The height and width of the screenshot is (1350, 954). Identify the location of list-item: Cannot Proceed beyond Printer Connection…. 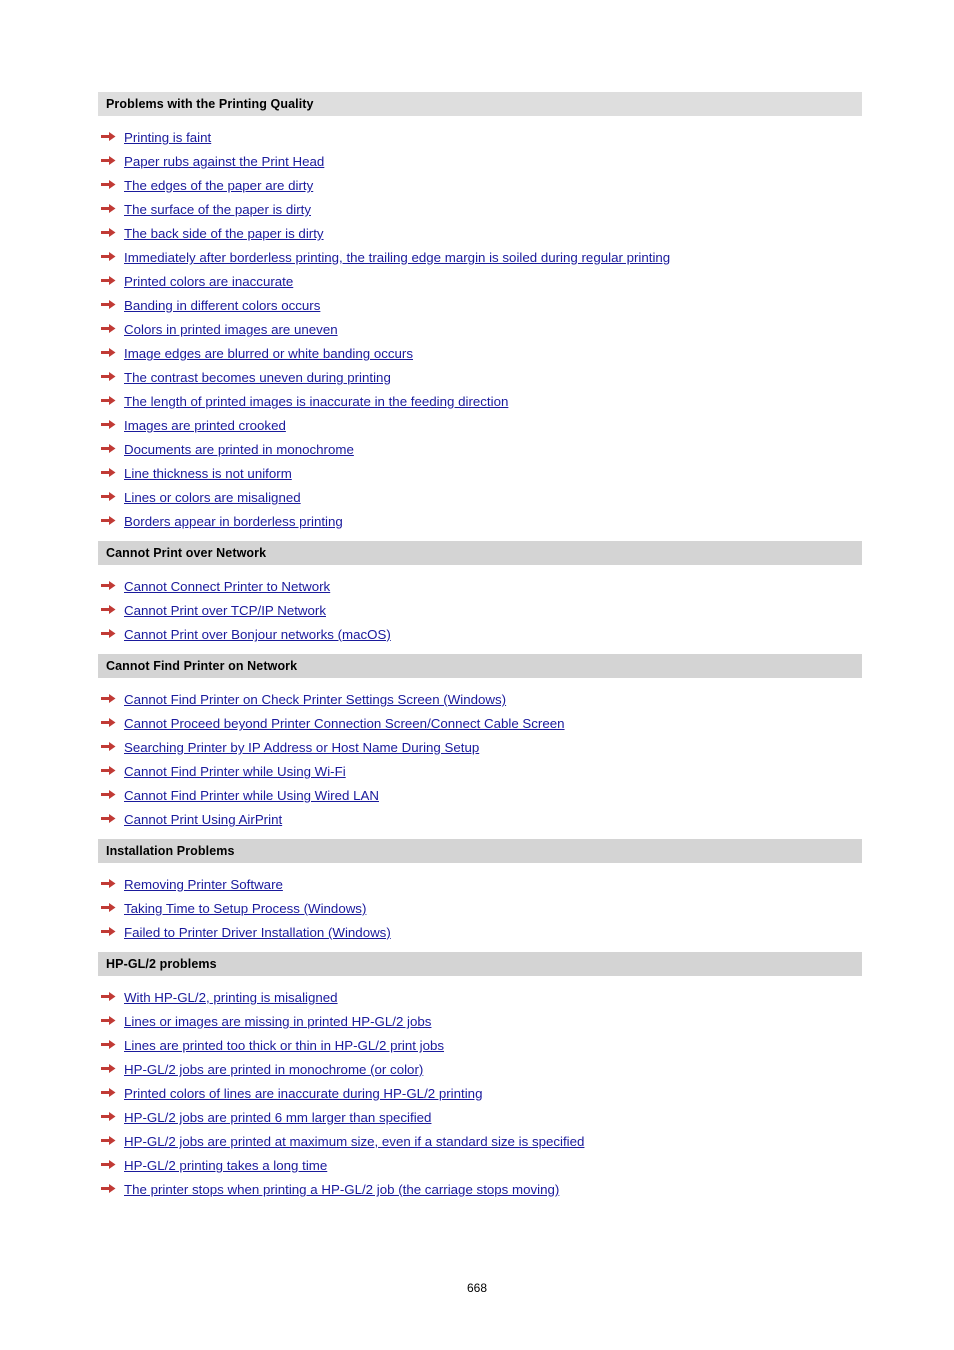
(480, 722).